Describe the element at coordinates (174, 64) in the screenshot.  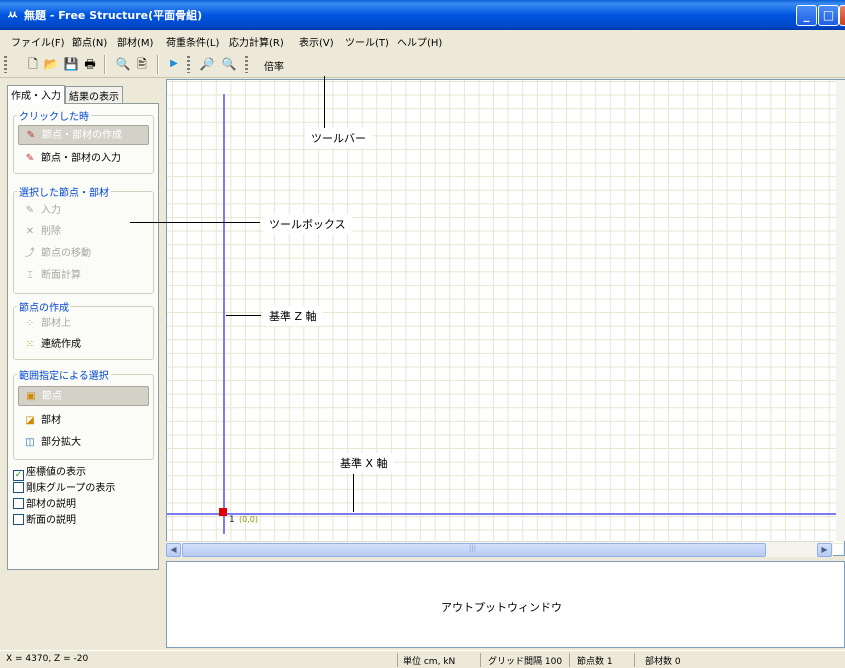
I see `run-icon: ▶` at that location.